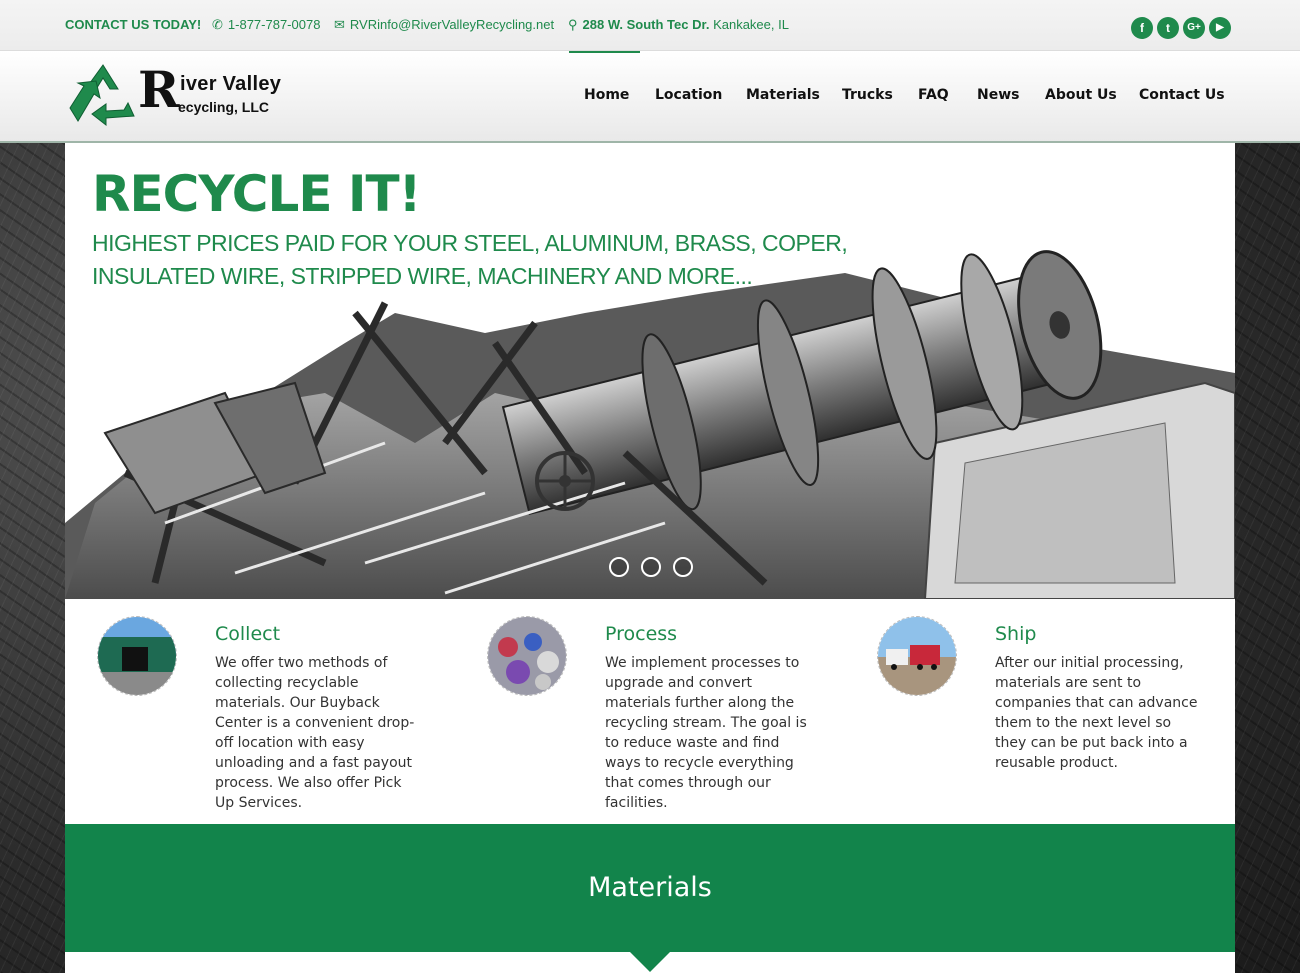  I want to click on nav-about-us: About Us, so click(1081, 95).